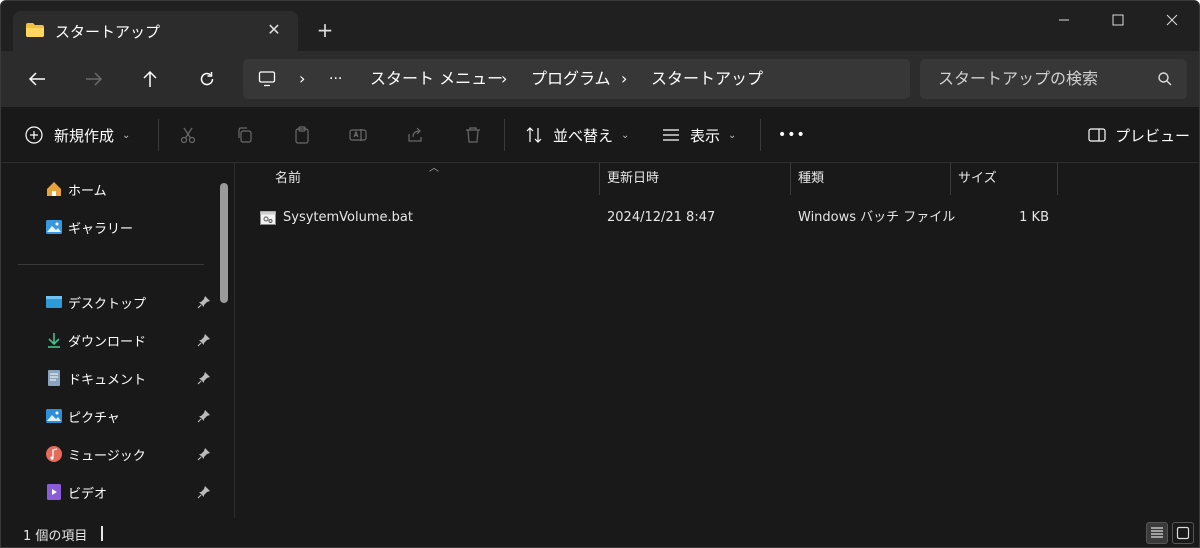 The height and width of the screenshot is (548, 1200). I want to click on column-header-type: 種類, so click(811, 179).